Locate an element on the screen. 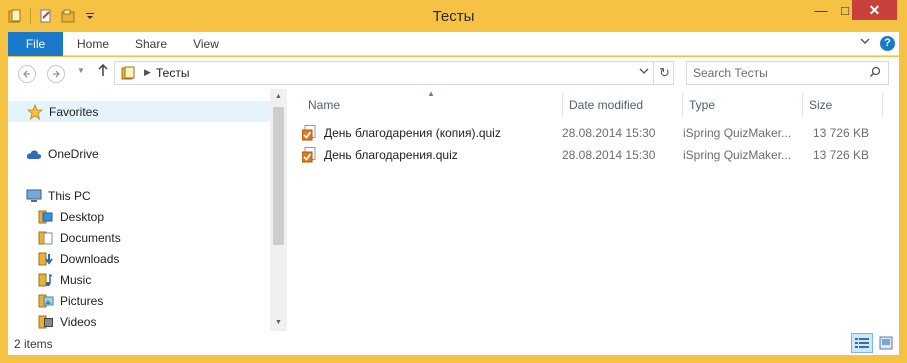  close-button: ✕ is located at coordinates (874, 10).